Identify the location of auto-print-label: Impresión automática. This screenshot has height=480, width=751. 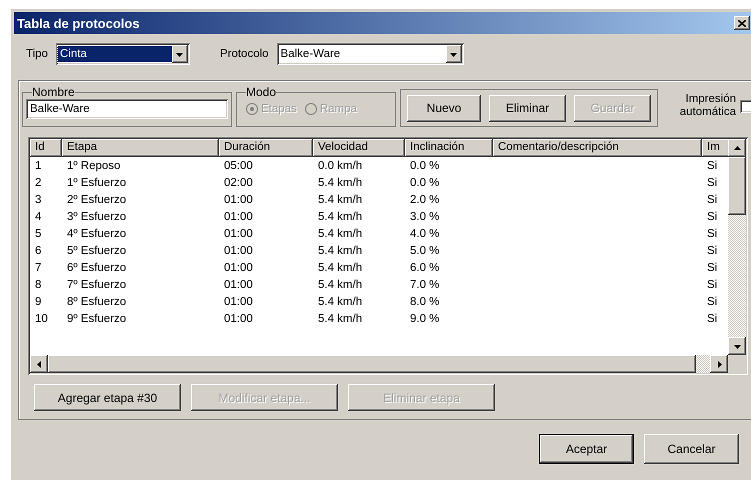
(707, 106).